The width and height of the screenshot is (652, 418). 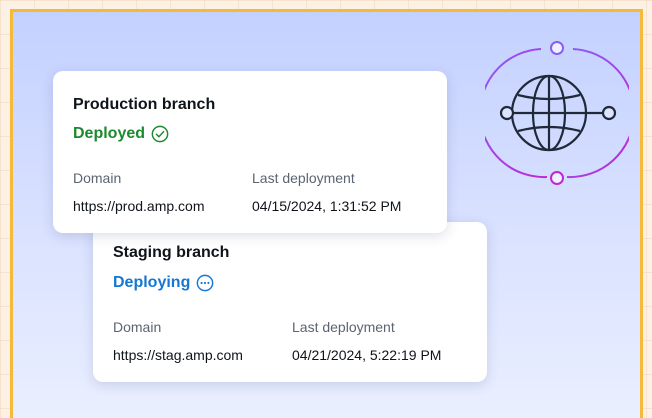 What do you see at coordinates (178, 355) in the screenshot?
I see `staging-domain-link: https://stag.amp.com` at bounding box center [178, 355].